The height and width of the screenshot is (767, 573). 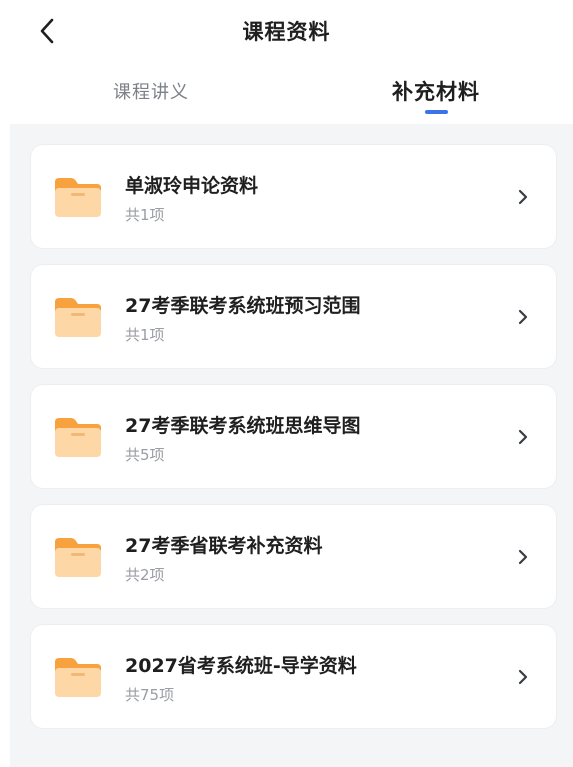 I want to click on folder-item: 2027省考系统班-导学资料 共75项, so click(x=293, y=676).